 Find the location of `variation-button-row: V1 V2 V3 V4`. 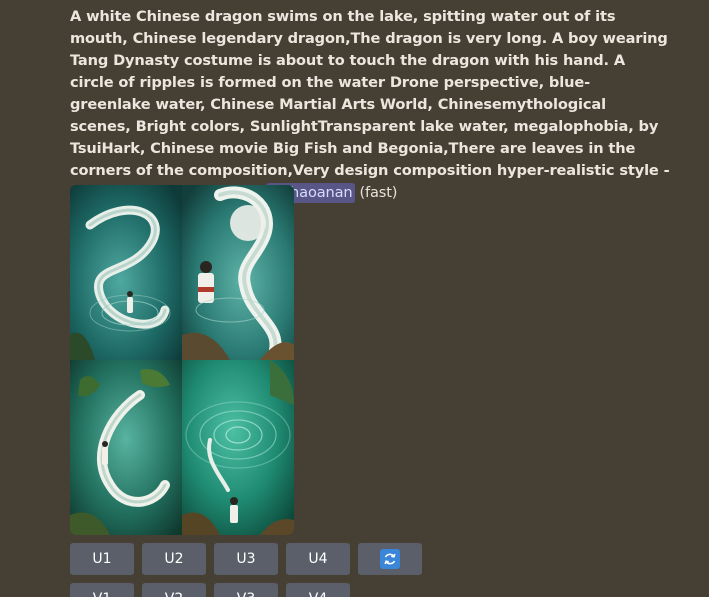

variation-button-row: V1 V2 V3 V4 is located at coordinates (210, 590).